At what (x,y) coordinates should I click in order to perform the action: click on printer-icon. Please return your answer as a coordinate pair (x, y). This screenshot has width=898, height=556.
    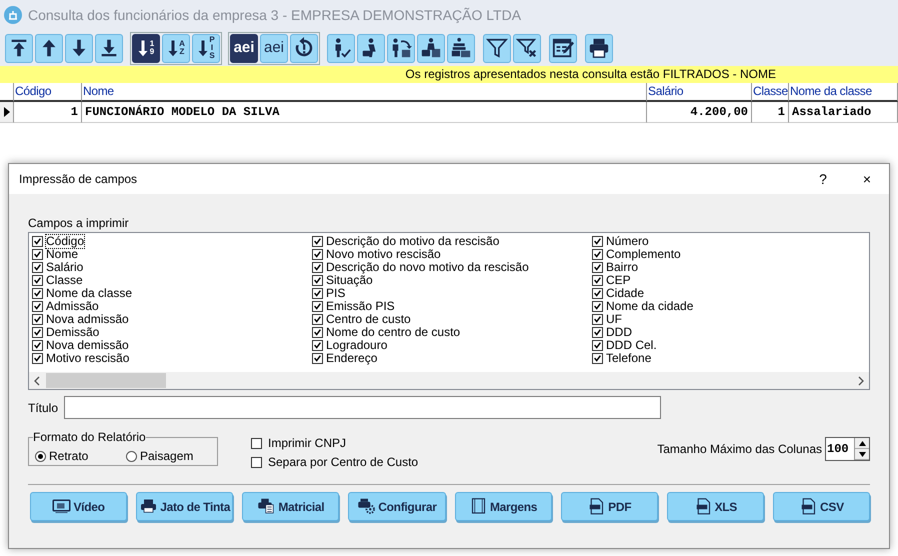
    Looking at the image, I should click on (148, 507).